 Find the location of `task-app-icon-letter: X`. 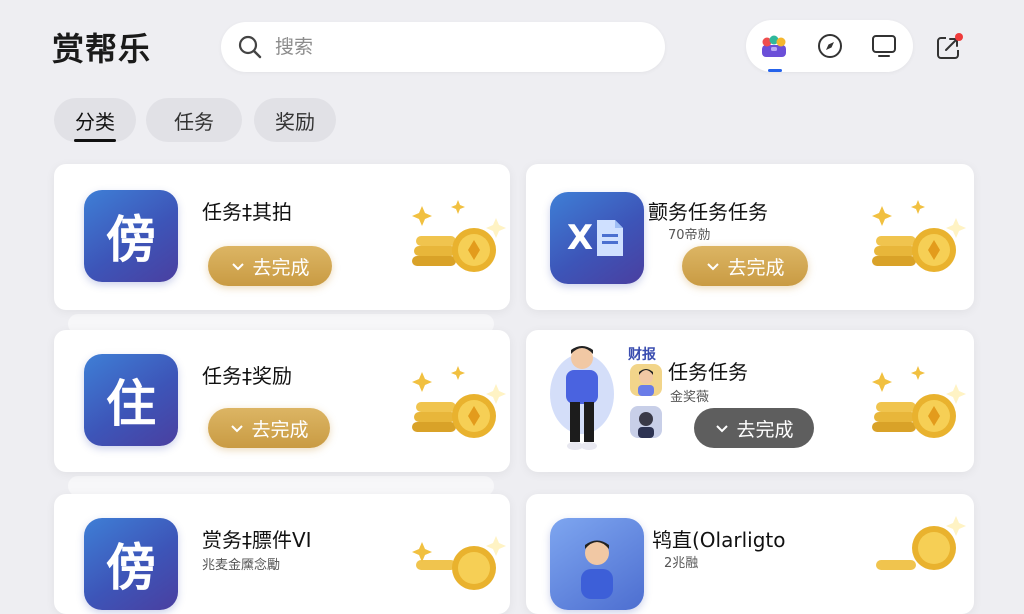

task-app-icon-letter: X is located at coordinates (580, 238).